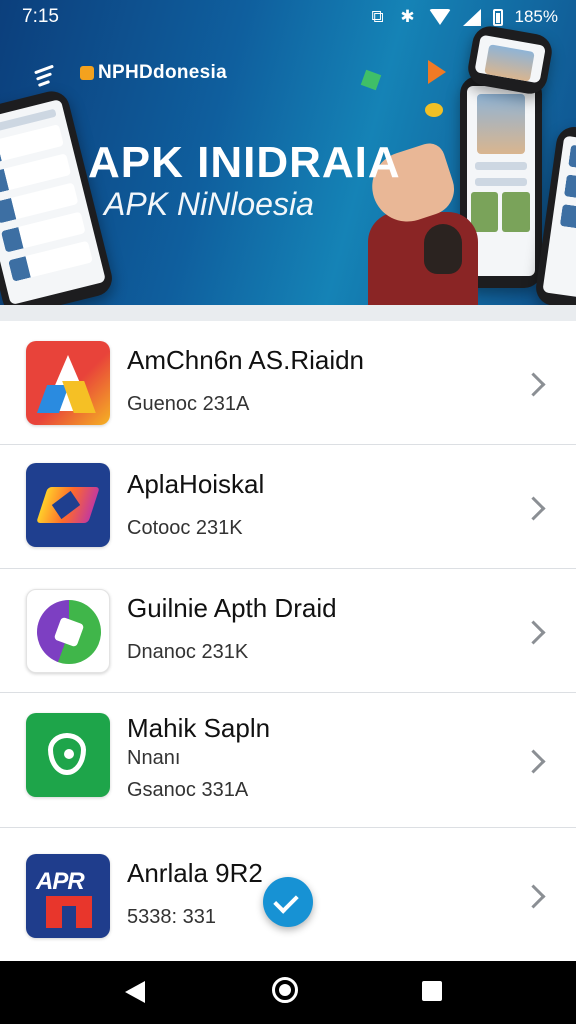  Describe the element at coordinates (443, 249) in the screenshot. I see `person-head-illustration` at that location.